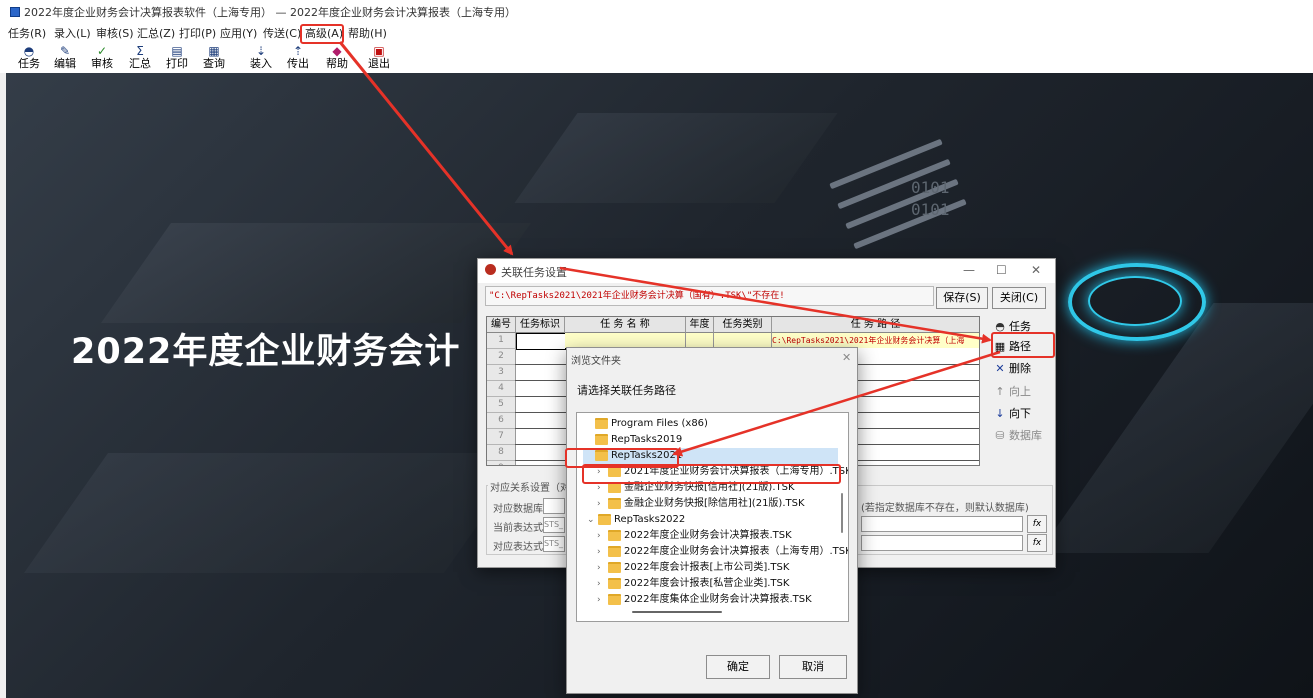 This screenshot has width=1313, height=698. I want to click on toolbar-task-button: ◓ 任务, so click(29, 57).